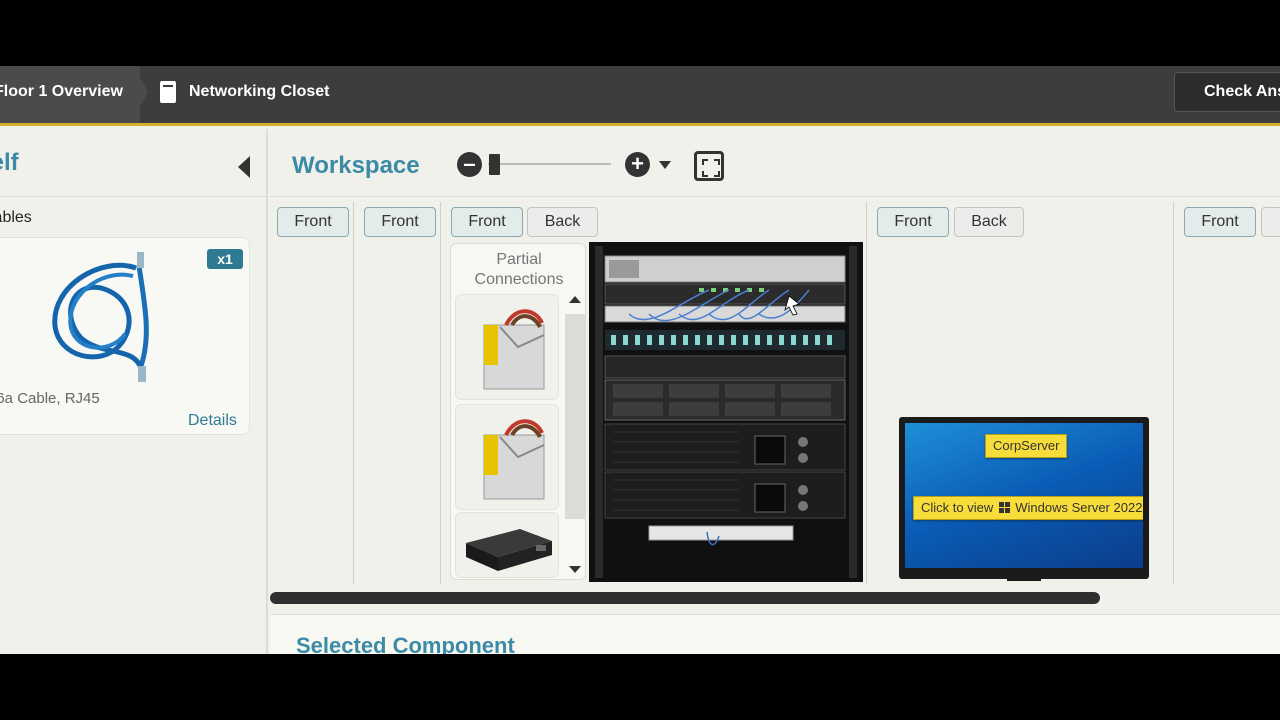  What do you see at coordinates (575, 299) in the screenshot?
I see `scroll-up-icon` at bounding box center [575, 299].